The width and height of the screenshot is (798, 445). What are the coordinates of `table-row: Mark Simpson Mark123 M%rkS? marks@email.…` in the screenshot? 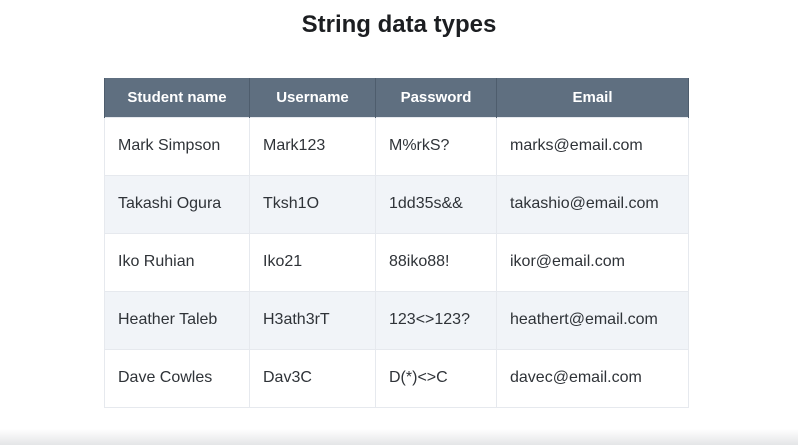 It's located at (396, 146).